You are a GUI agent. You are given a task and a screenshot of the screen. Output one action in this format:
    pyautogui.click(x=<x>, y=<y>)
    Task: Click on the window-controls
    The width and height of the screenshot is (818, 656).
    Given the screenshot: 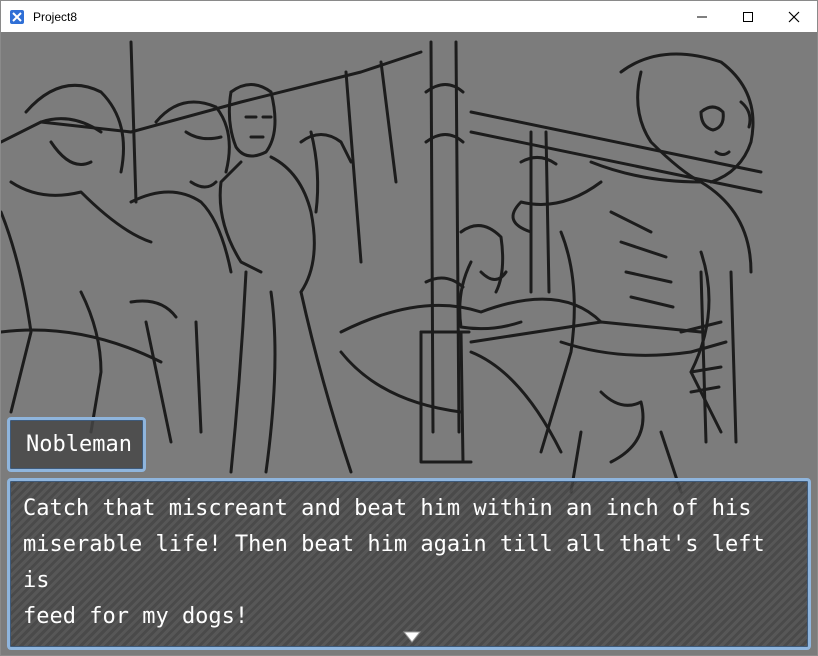 What is the action you would take?
    pyautogui.click(x=748, y=16)
    